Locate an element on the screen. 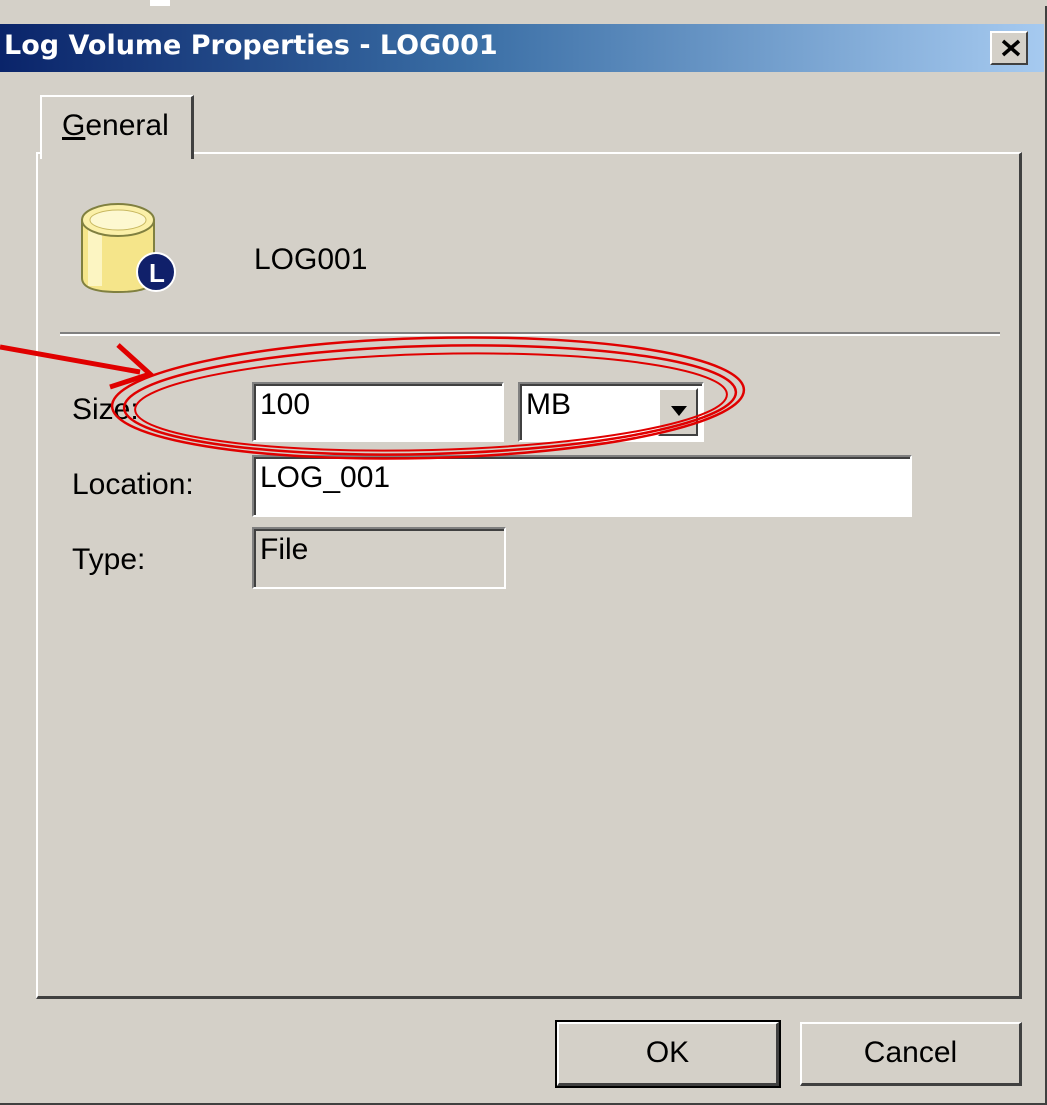 This screenshot has height=1105, width=1047. close-button is located at coordinates (1009, 48).